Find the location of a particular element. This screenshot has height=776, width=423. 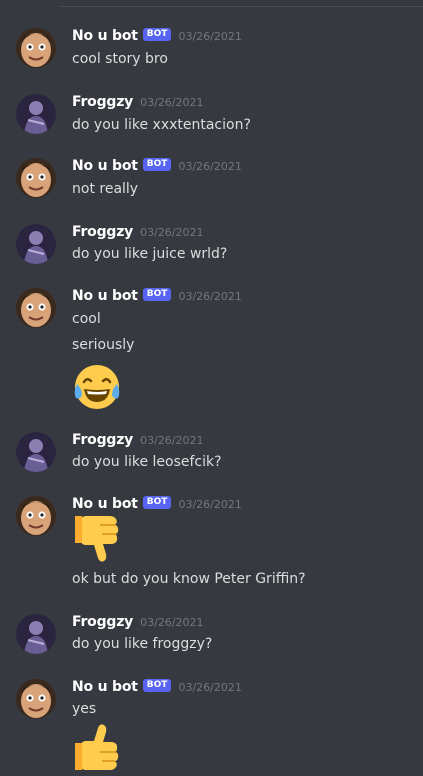

message-text: not really is located at coordinates (105, 189).